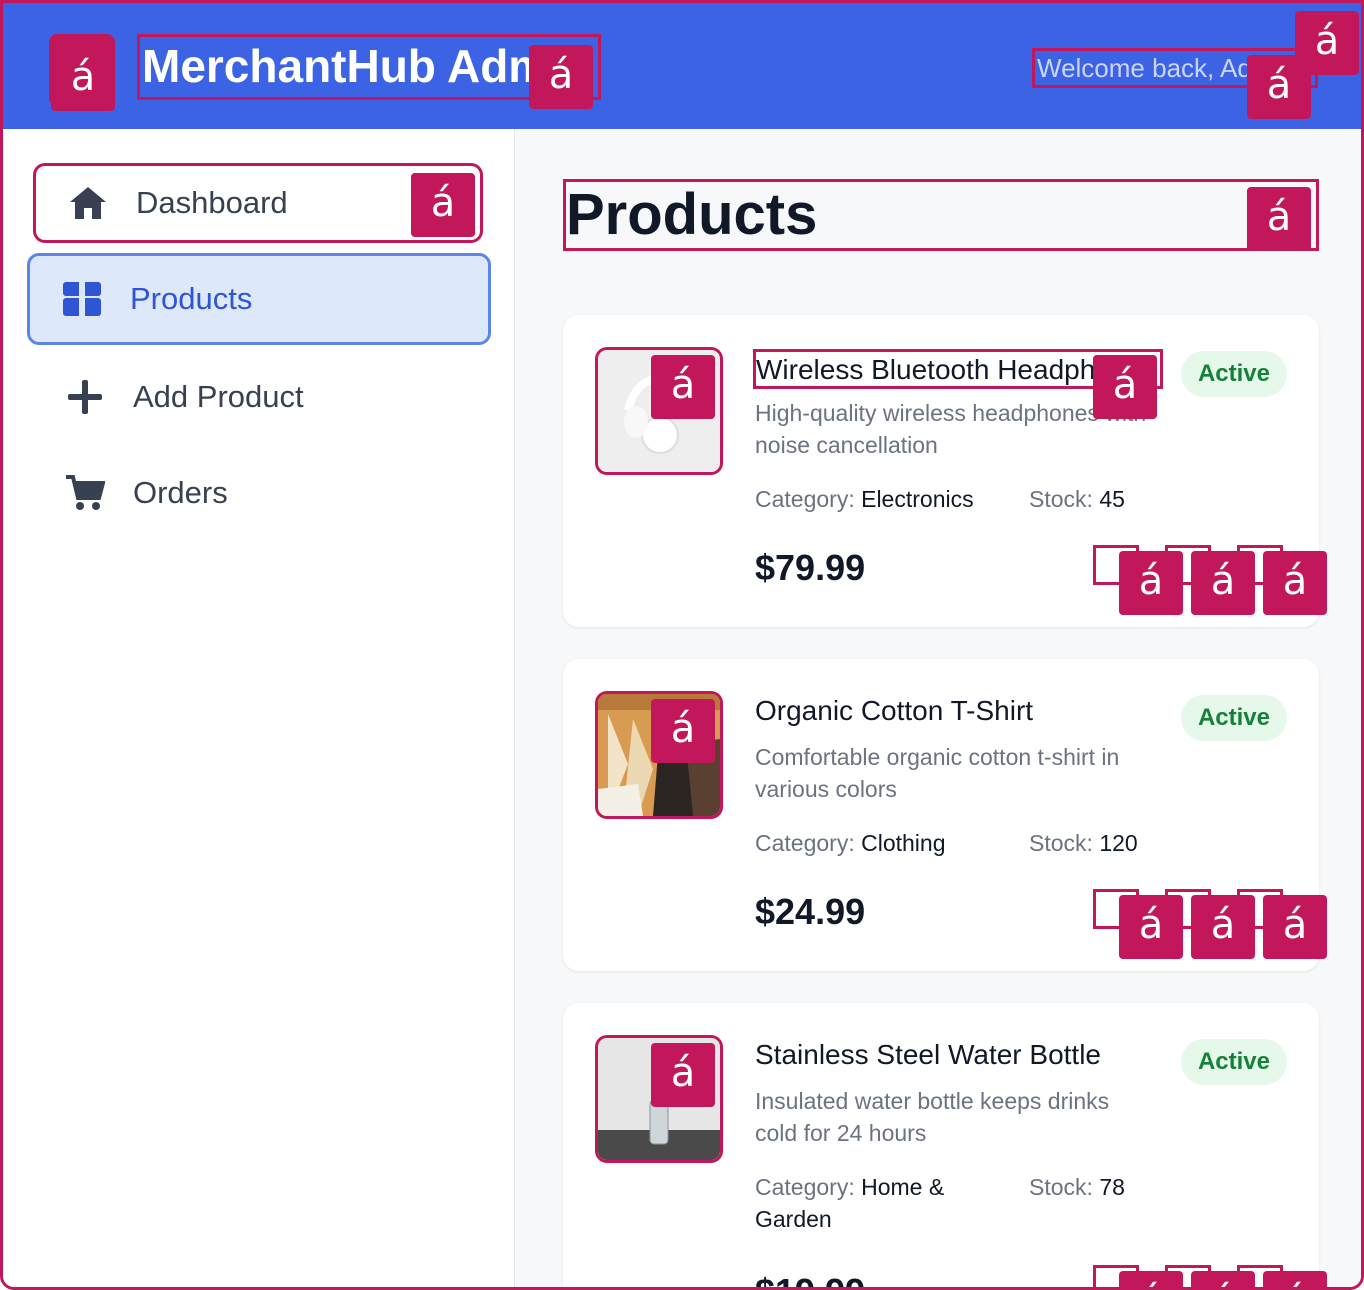 This screenshot has width=1364, height=1290. What do you see at coordinates (1125, 387) in the screenshot?
I see `marker-name-1: á` at bounding box center [1125, 387].